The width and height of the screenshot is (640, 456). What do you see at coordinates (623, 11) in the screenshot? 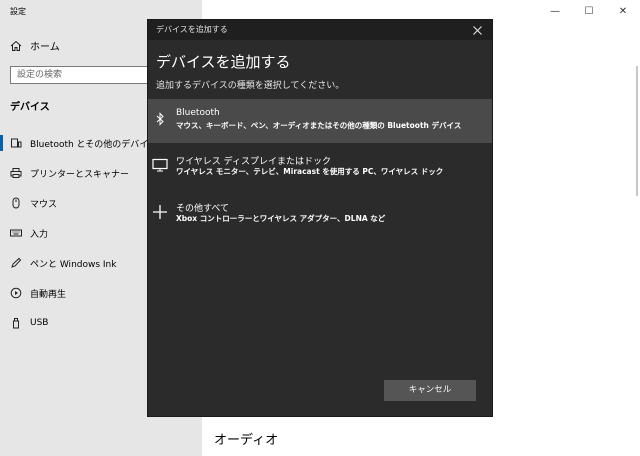
I see `close-window-button: ✕` at bounding box center [623, 11].